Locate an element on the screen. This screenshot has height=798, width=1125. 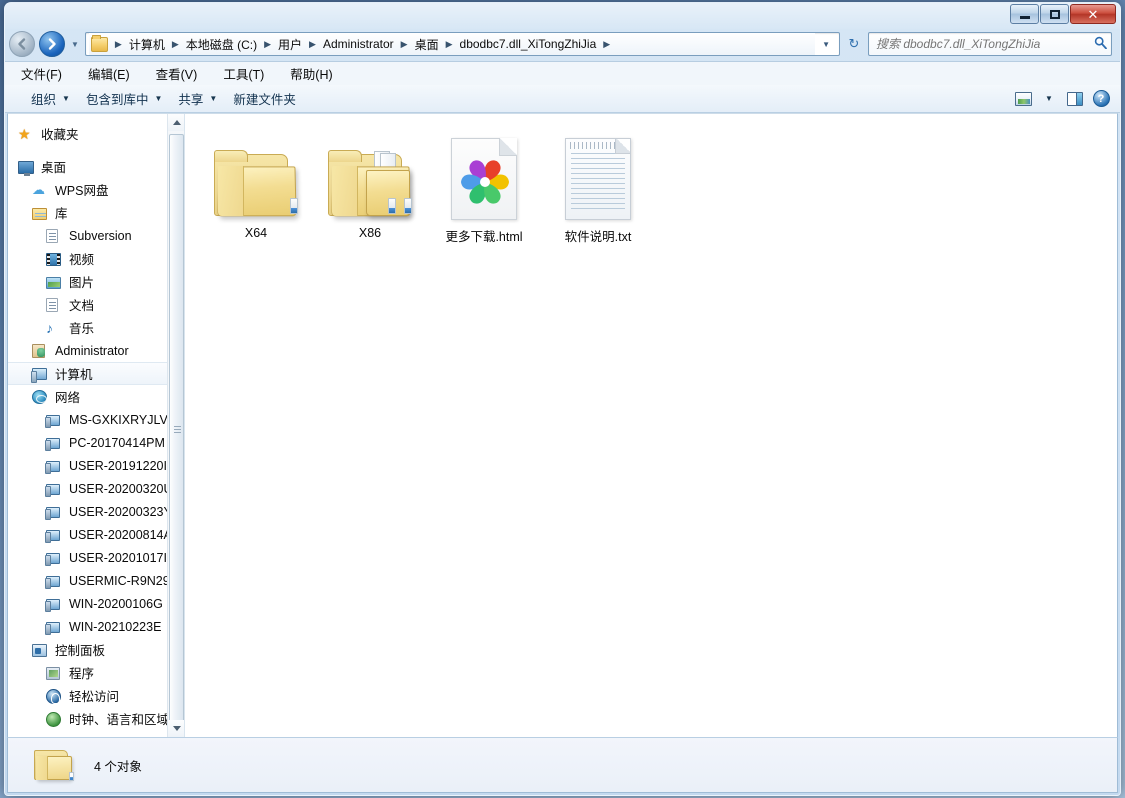
sidebar-item-25: 时钟、语言和区域 is located at coordinates (87, 718).